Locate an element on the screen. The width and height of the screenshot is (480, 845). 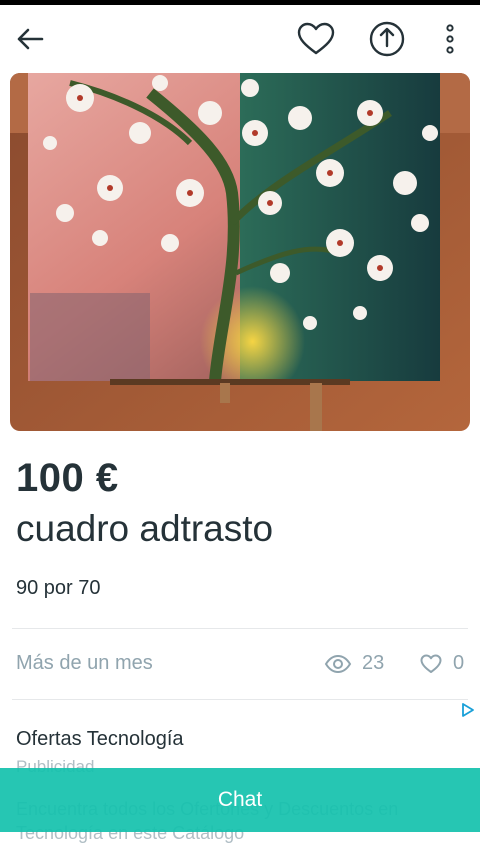
more-options-button is located at coordinates (450, 39).